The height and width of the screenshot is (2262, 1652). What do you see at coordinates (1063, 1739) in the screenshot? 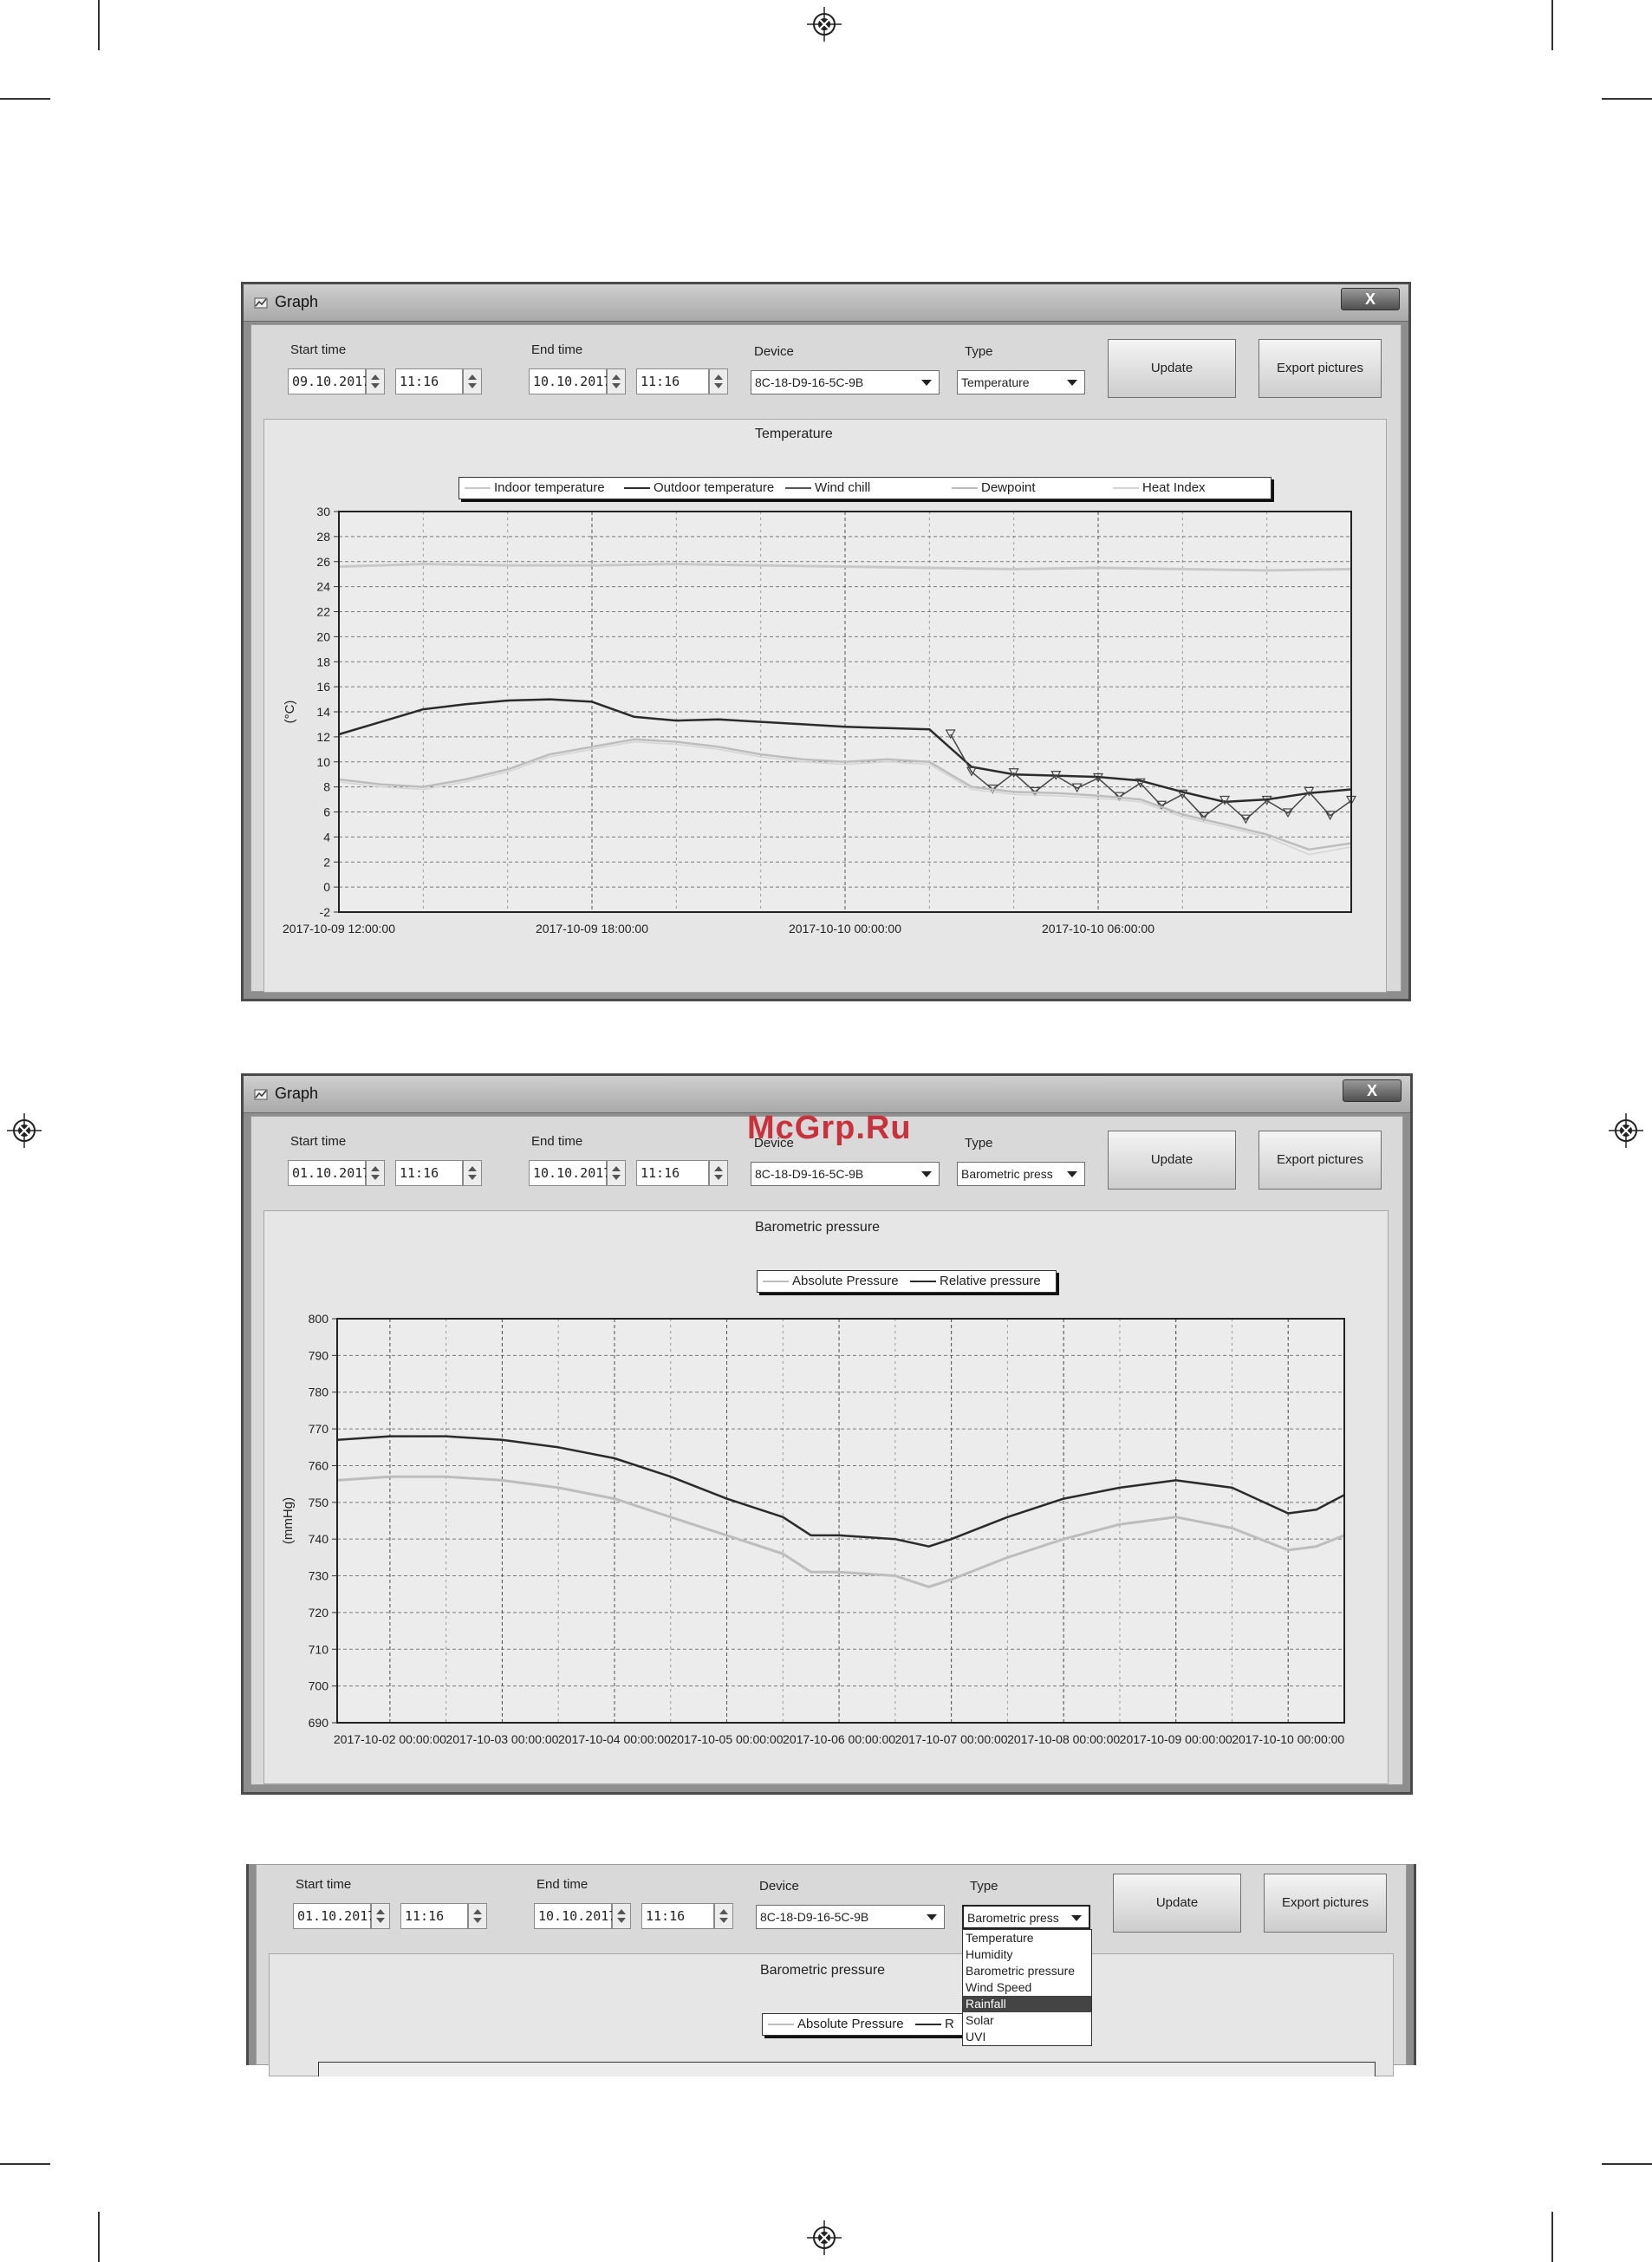
I see `x-tick-label: 2017-10-08 00:00:00` at bounding box center [1063, 1739].